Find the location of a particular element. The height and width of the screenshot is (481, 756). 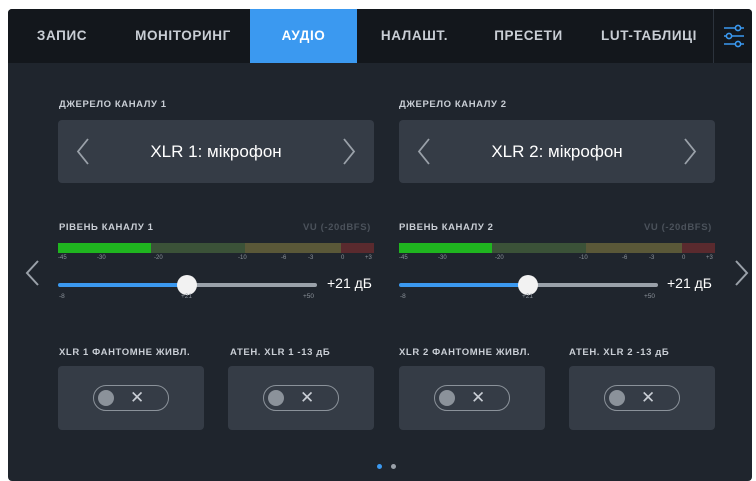

tab-audio: АУДІО is located at coordinates (303, 36).